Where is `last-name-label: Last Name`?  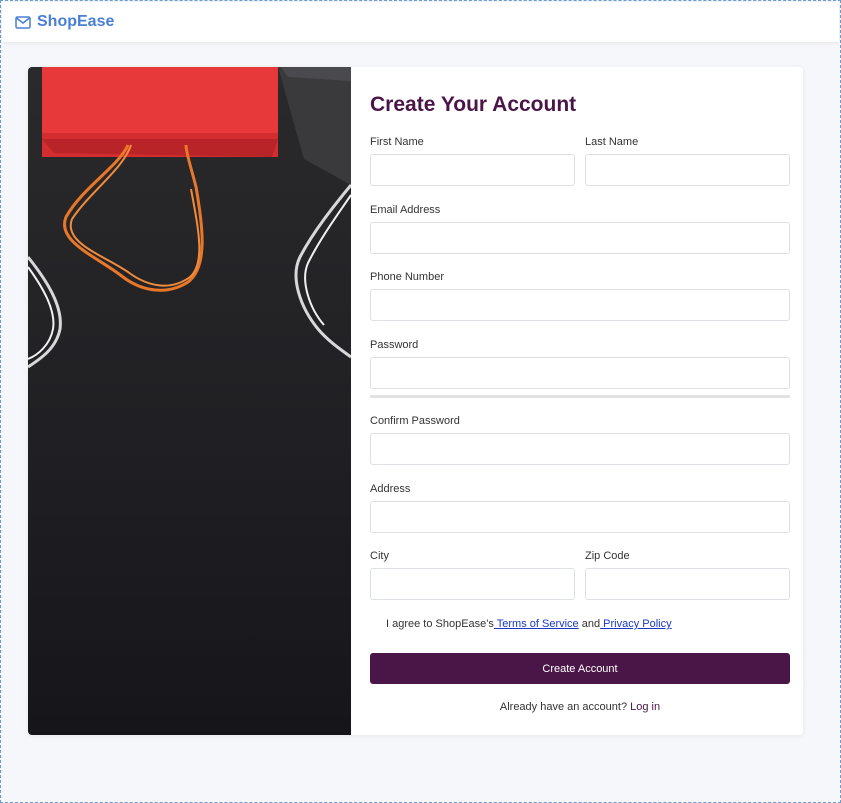 last-name-label: Last Name is located at coordinates (612, 142).